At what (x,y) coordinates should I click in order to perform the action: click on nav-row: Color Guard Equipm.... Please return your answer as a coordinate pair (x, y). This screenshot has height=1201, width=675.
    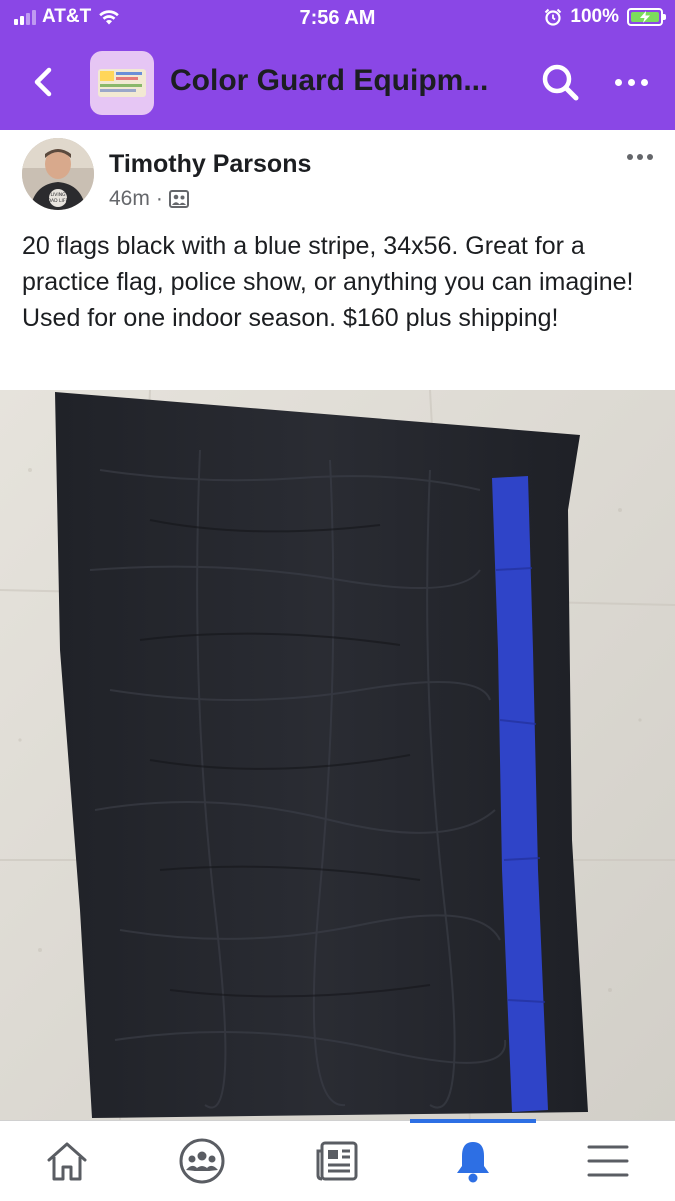
    Looking at the image, I should click on (337, 84).